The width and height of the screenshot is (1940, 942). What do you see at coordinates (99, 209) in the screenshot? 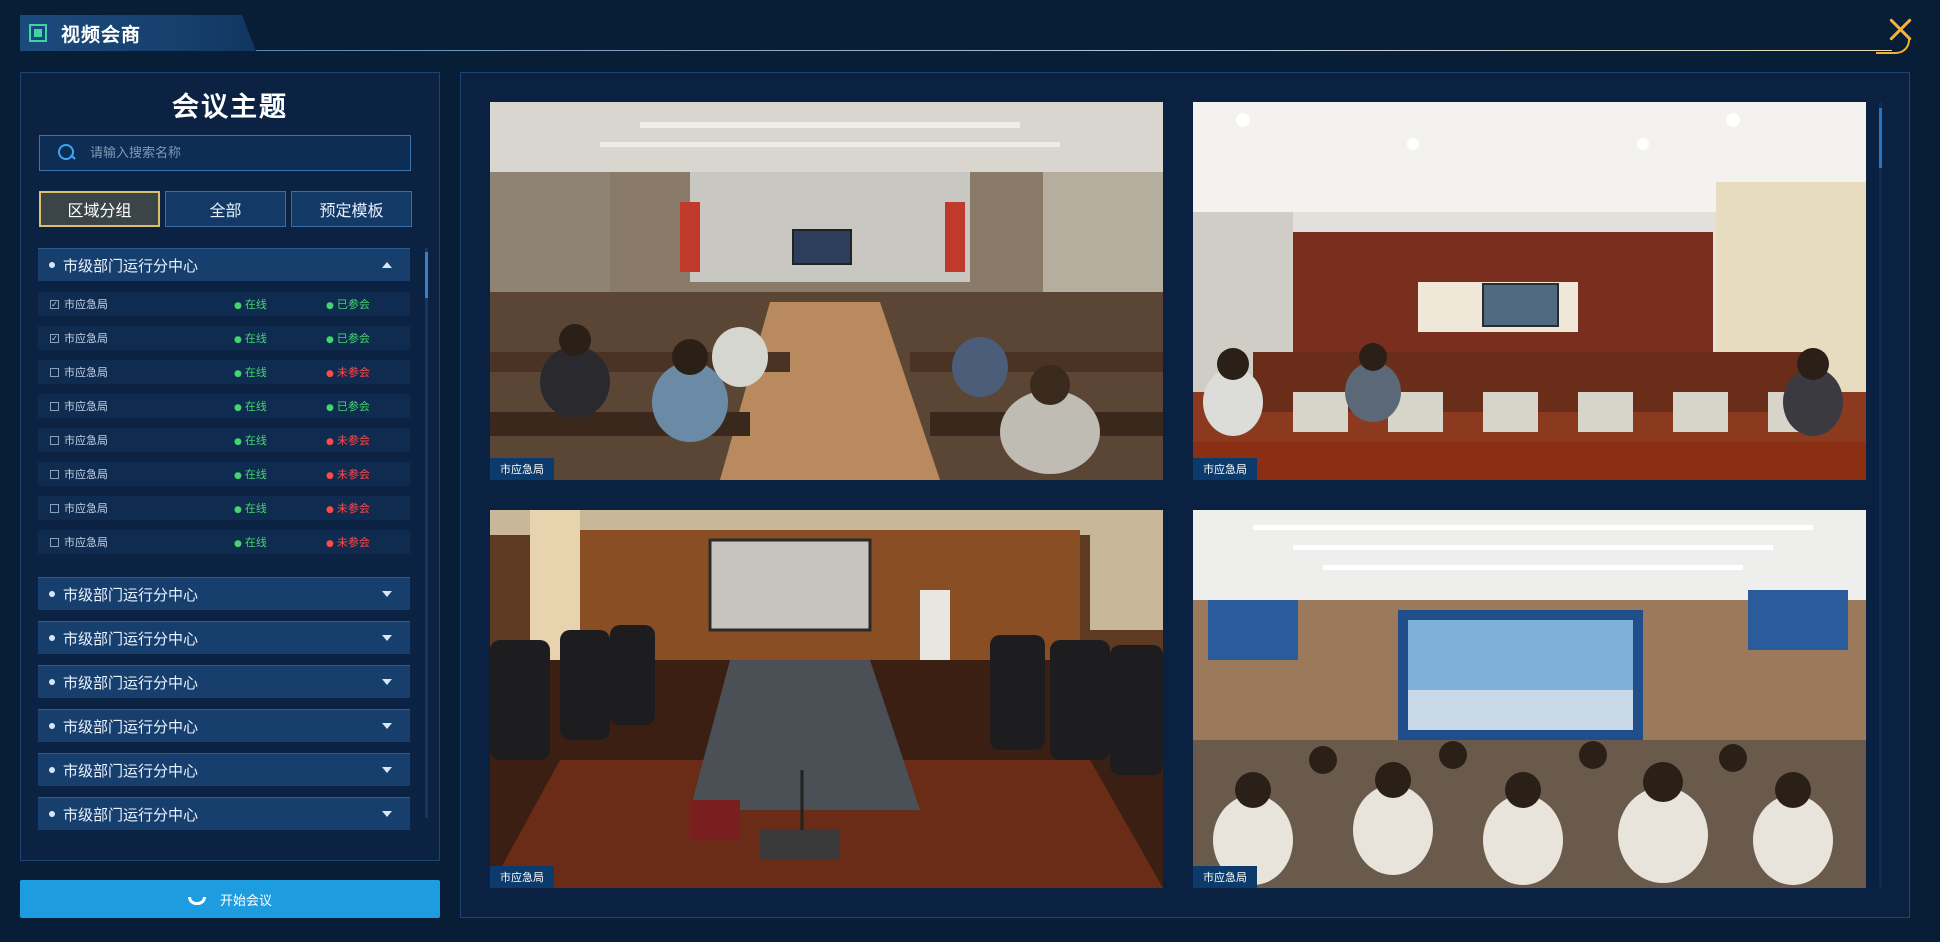
I see `tab-region-group: 区域分组` at bounding box center [99, 209].